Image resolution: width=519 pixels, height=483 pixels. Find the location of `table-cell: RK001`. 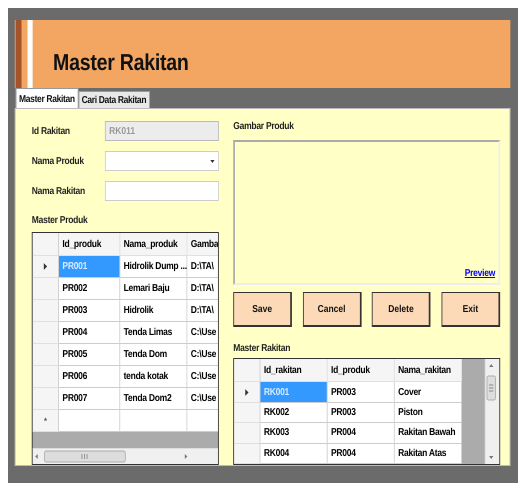

table-cell: RK001 is located at coordinates (294, 392).